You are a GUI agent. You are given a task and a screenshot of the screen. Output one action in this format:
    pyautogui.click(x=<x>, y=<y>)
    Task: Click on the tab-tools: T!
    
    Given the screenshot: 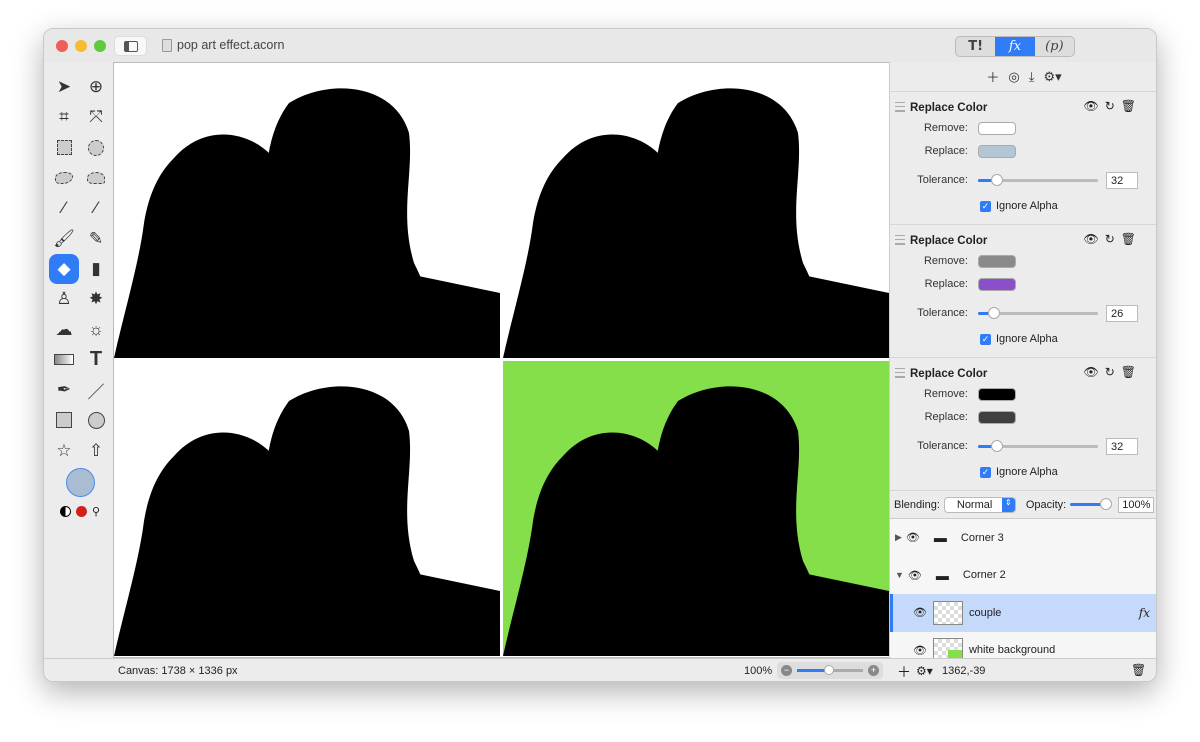 What is the action you would take?
    pyautogui.click(x=975, y=46)
    